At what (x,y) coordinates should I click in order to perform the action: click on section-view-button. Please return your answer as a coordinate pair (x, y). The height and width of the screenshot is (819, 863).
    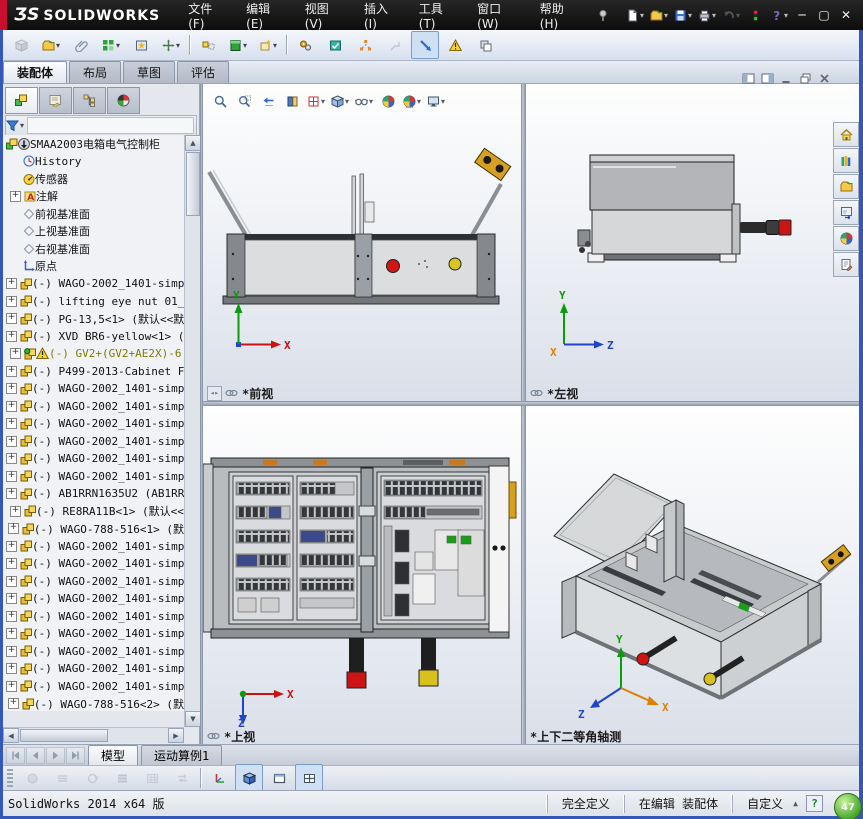
    Looking at the image, I should click on (292, 101).